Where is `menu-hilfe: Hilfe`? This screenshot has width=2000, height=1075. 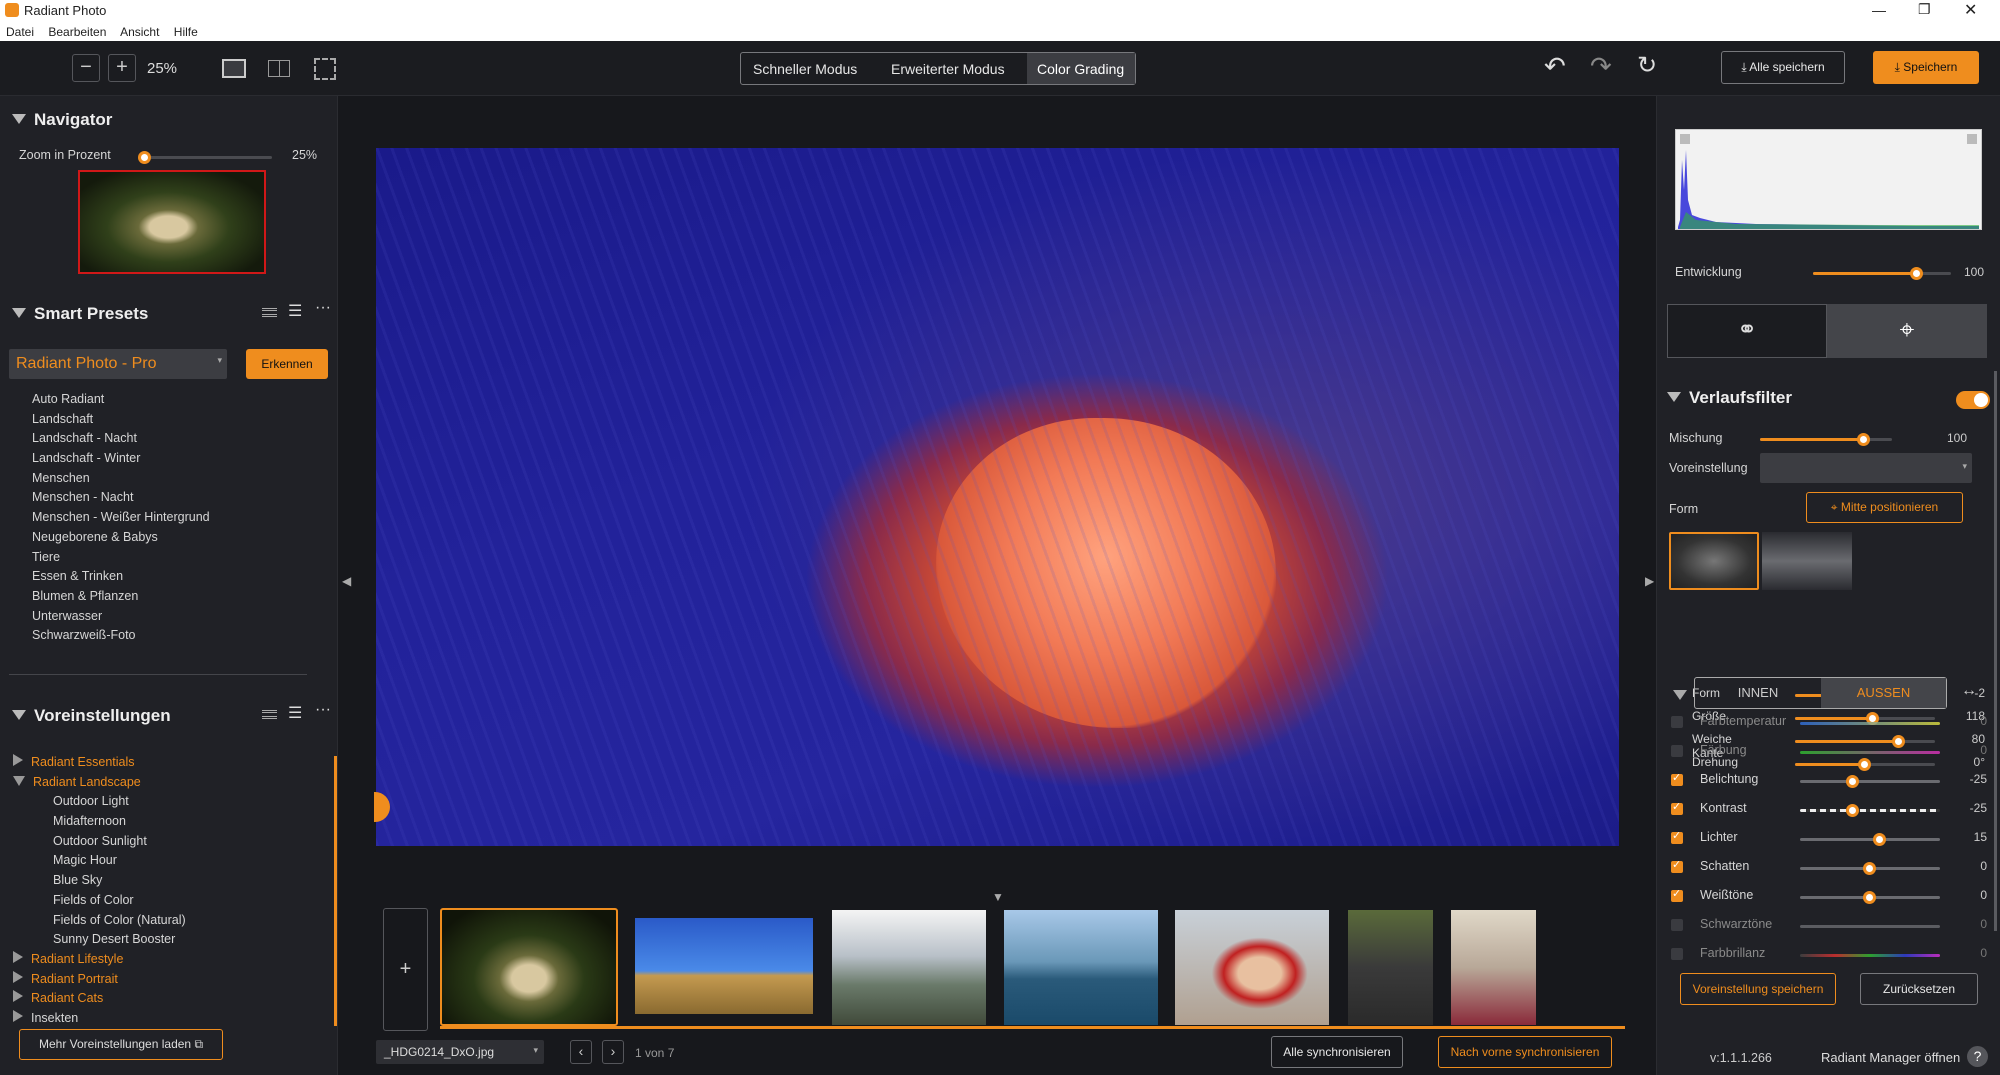
menu-hilfe: Hilfe is located at coordinates (186, 32).